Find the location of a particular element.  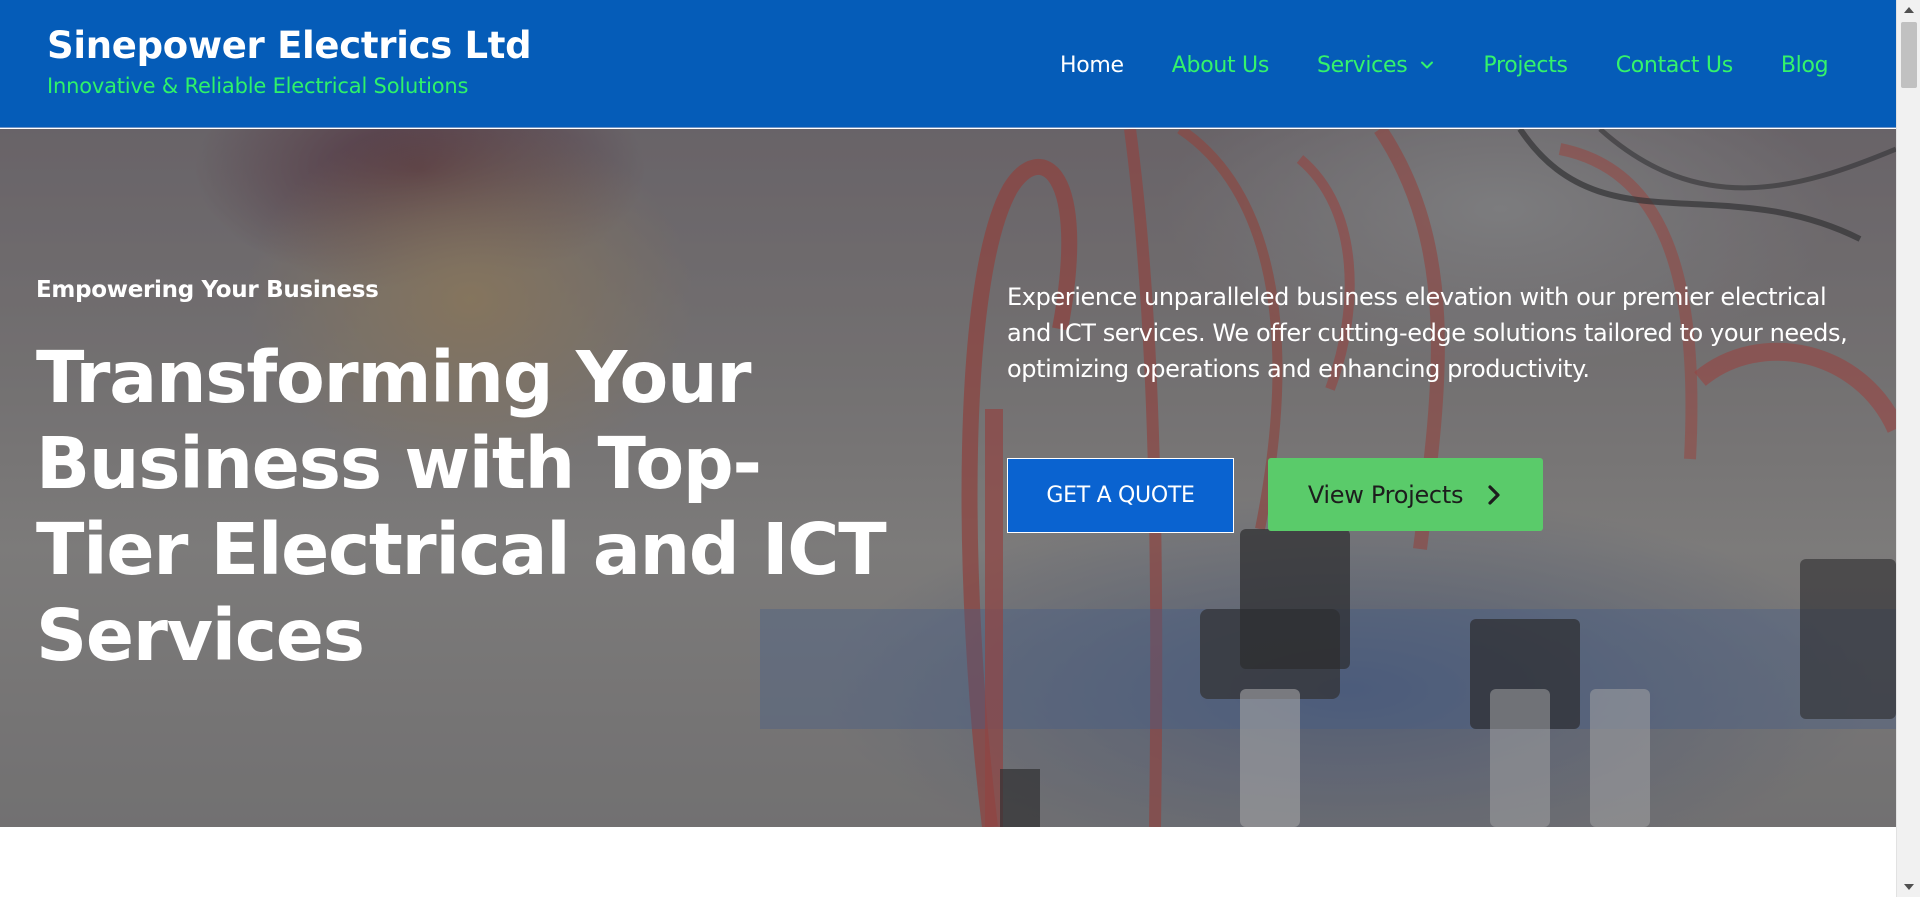

nav-home: Home is located at coordinates (1092, 65).